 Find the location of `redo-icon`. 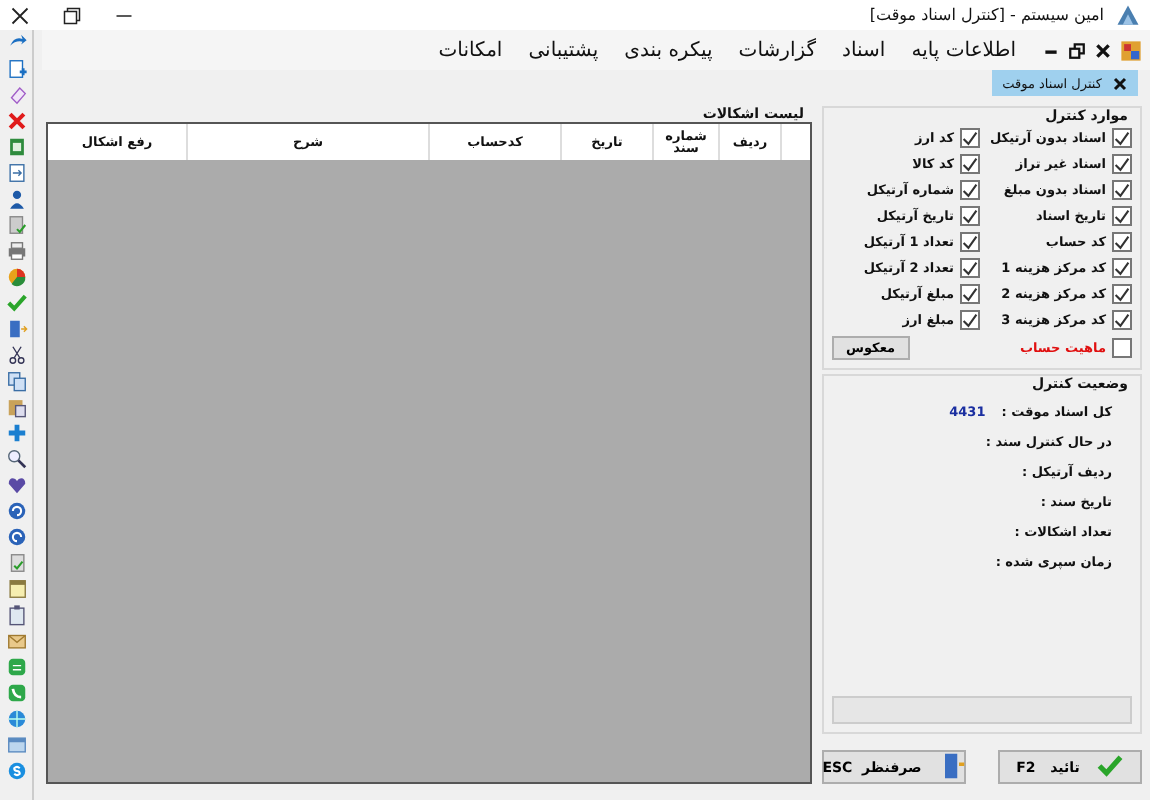

redo-icon is located at coordinates (16, 537).